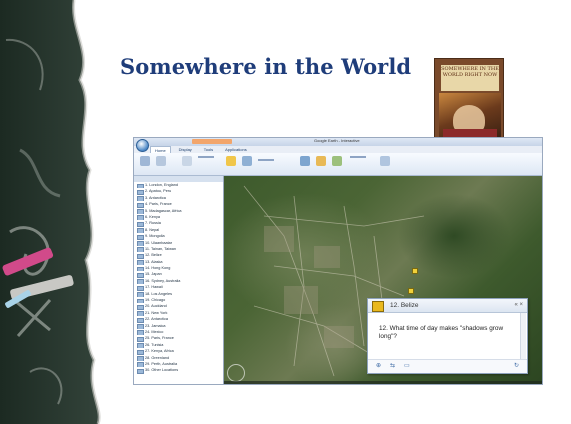 The width and height of the screenshot is (571, 424). What do you see at coordinates (392, 366) in the screenshot?
I see `route-icon: ⇆` at bounding box center [392, 366].